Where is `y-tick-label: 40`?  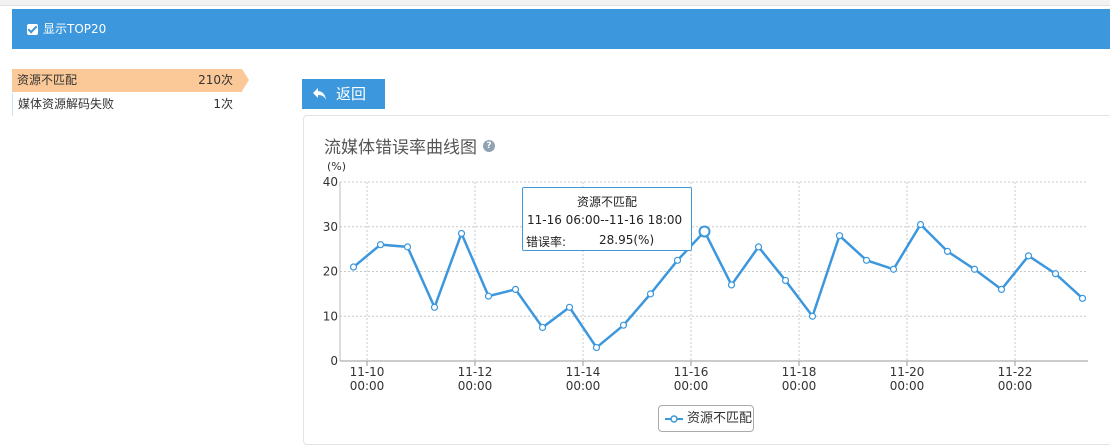 y-tick-label: 40 is located at coordinates (330, 182).